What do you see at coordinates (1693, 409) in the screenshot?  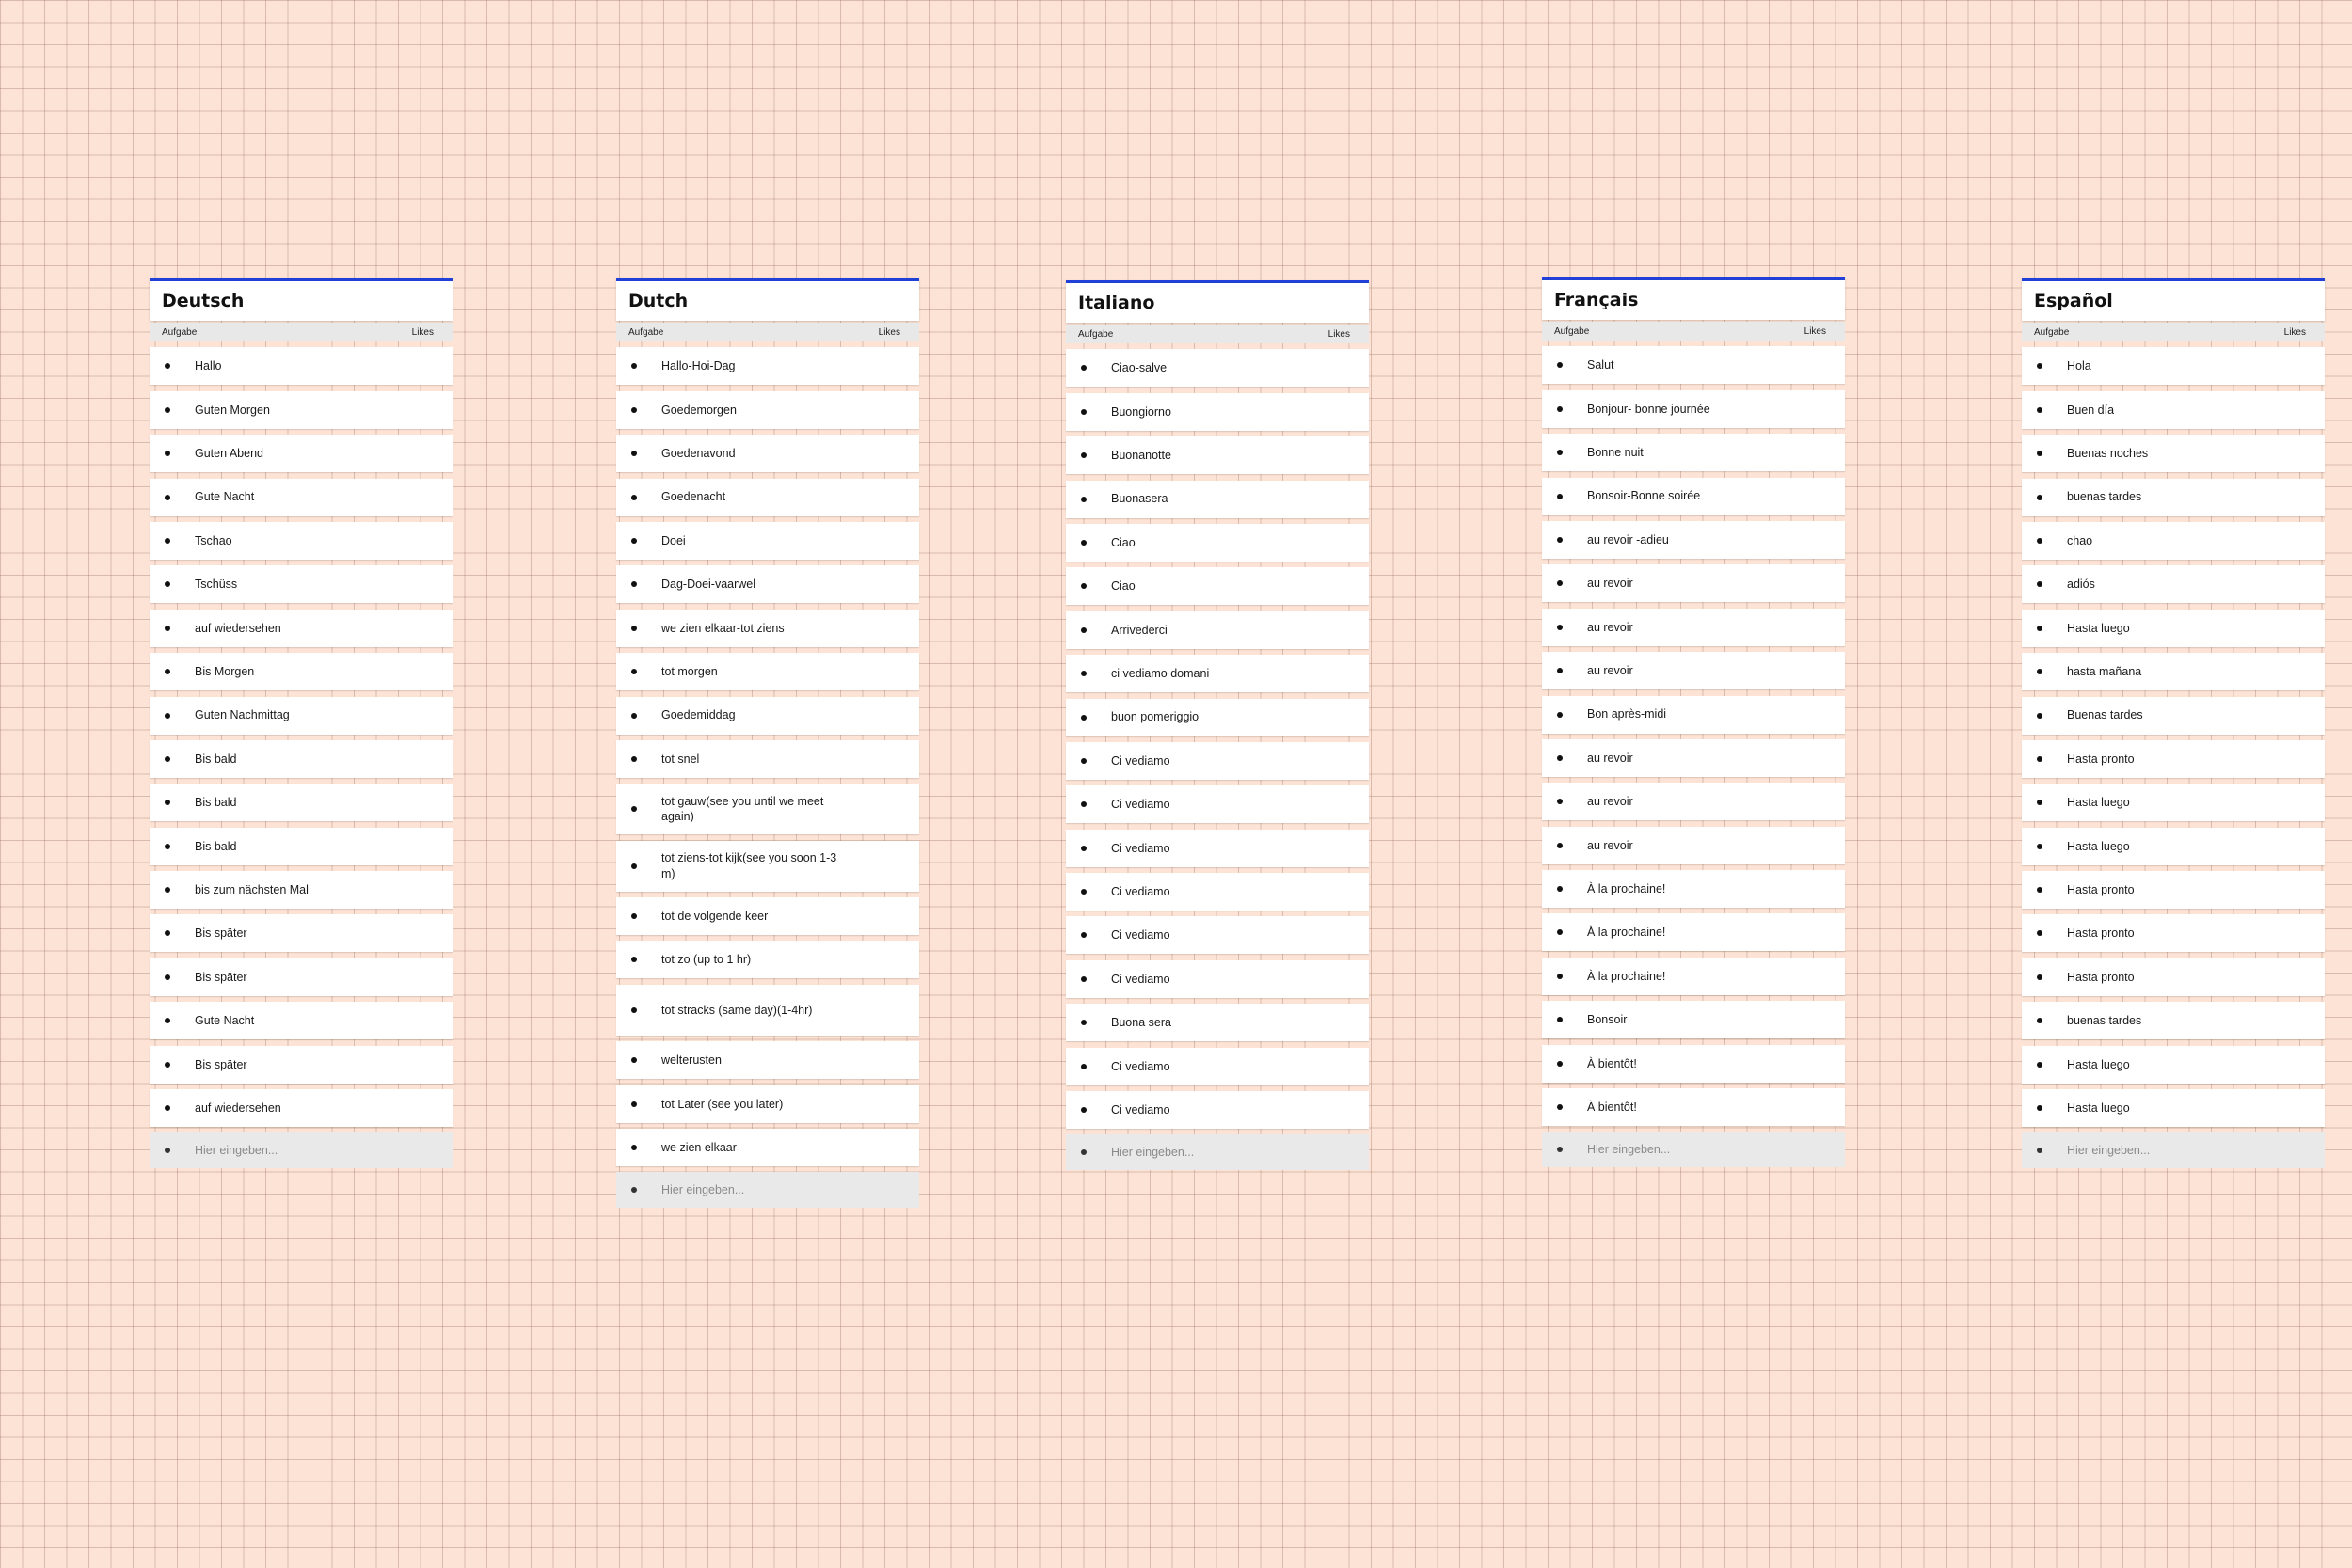 I see `card-item: Bonjour- bonne journée` at bounding box center [1693, 409].